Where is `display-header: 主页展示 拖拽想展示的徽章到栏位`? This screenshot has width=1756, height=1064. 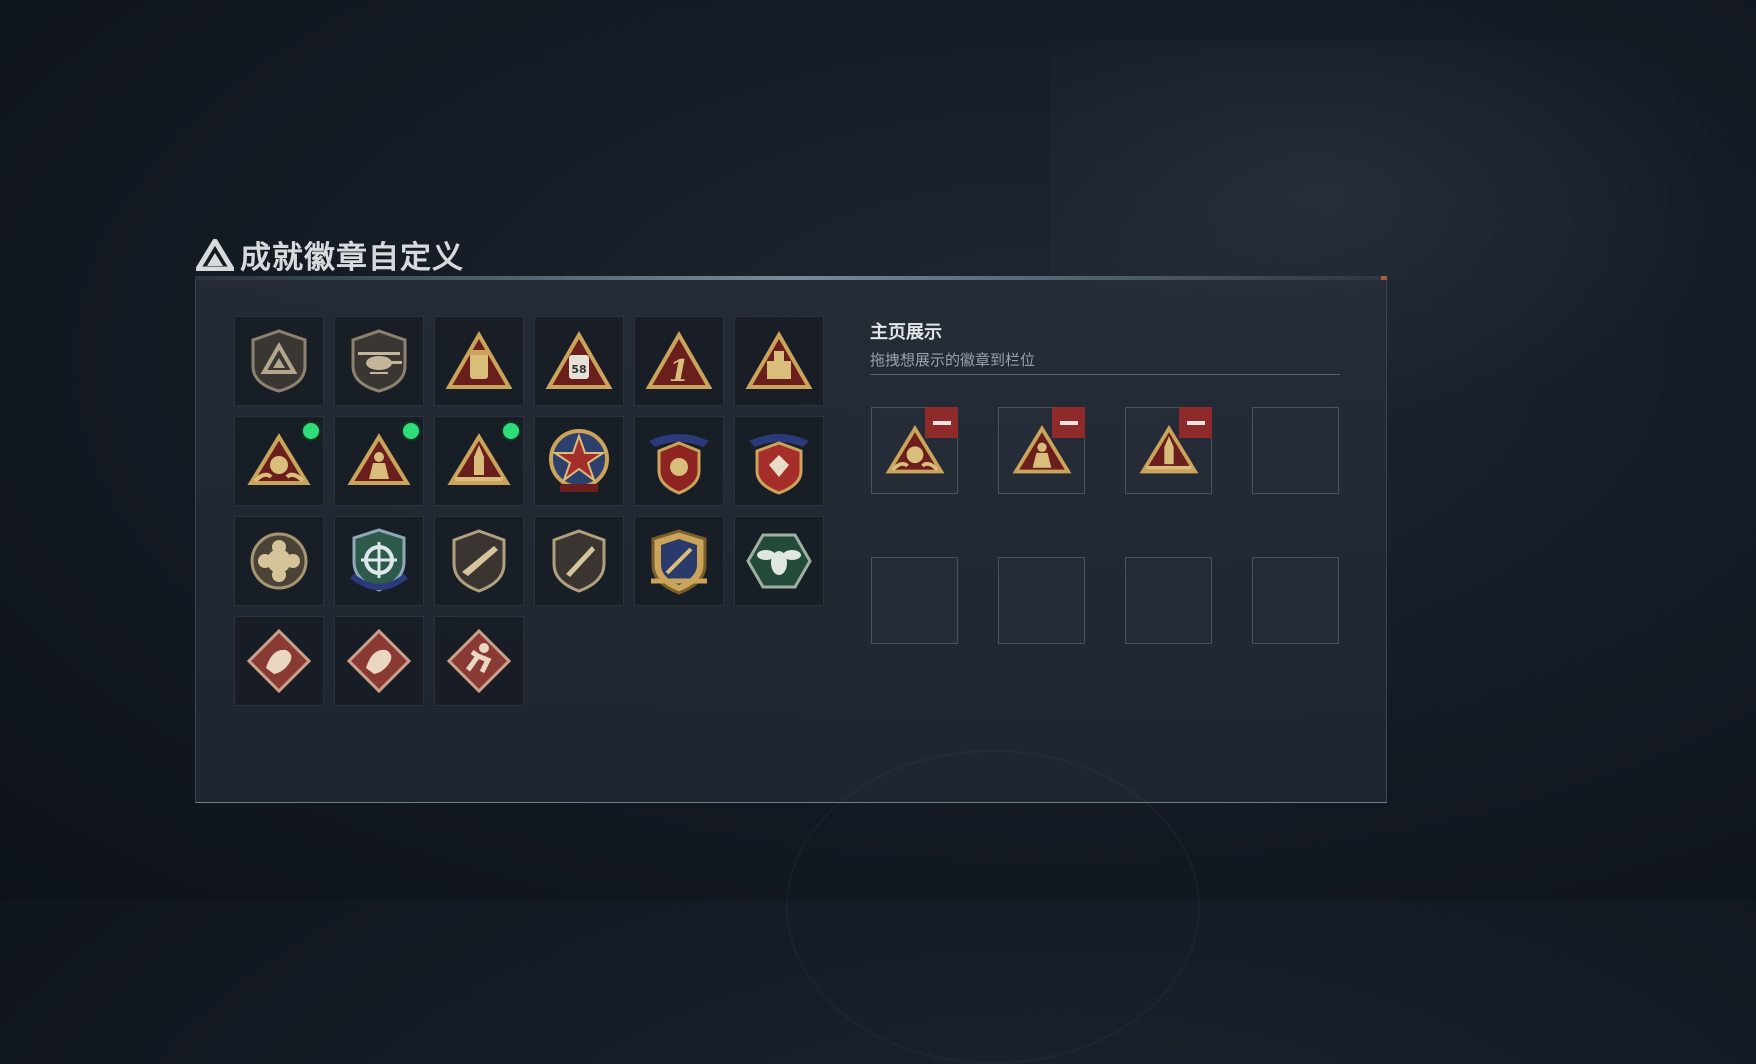 display-header: 主页展示 拖拽想展示的徽章到栏位 is located at coordinates (952, 344).